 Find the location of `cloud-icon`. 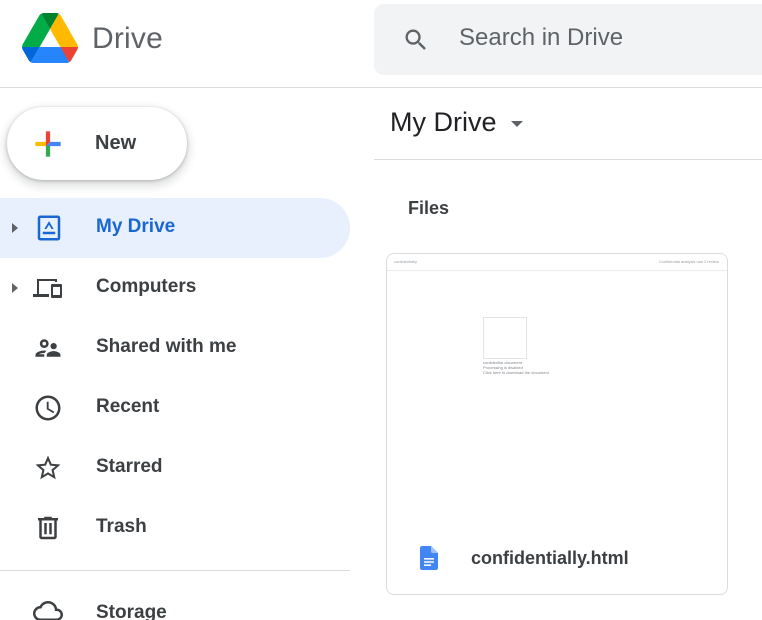

cloud-icon is located at coordinates (48, 610).